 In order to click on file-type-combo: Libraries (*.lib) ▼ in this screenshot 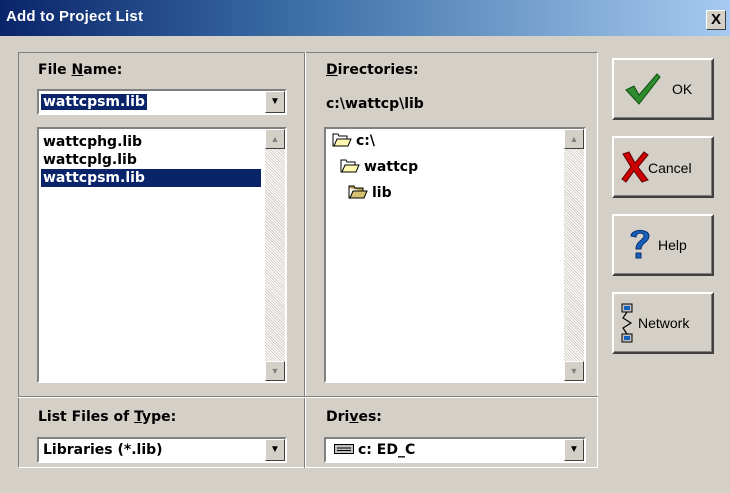, I will do `click(162, 450)`.